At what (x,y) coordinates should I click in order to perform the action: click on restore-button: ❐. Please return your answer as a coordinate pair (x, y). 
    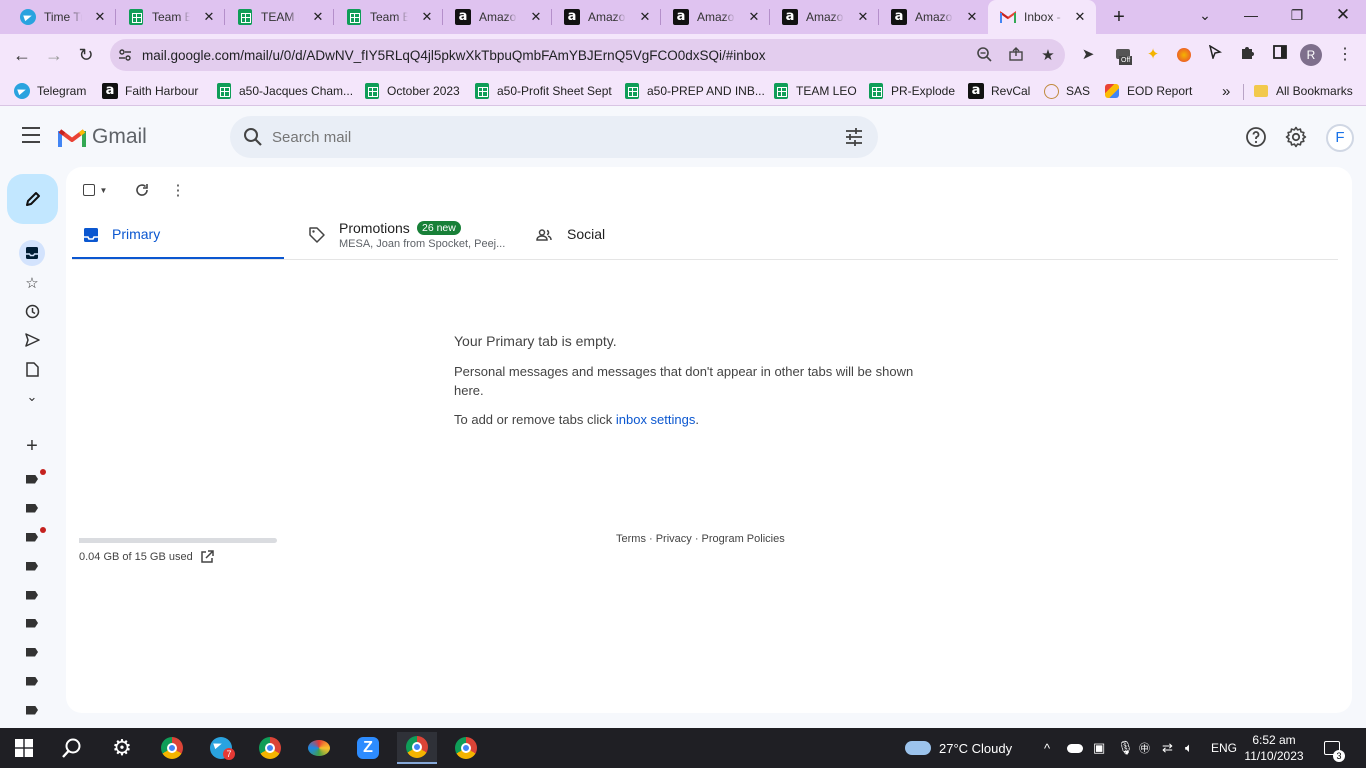
    Looking at the image, I should click on (1297, 16).